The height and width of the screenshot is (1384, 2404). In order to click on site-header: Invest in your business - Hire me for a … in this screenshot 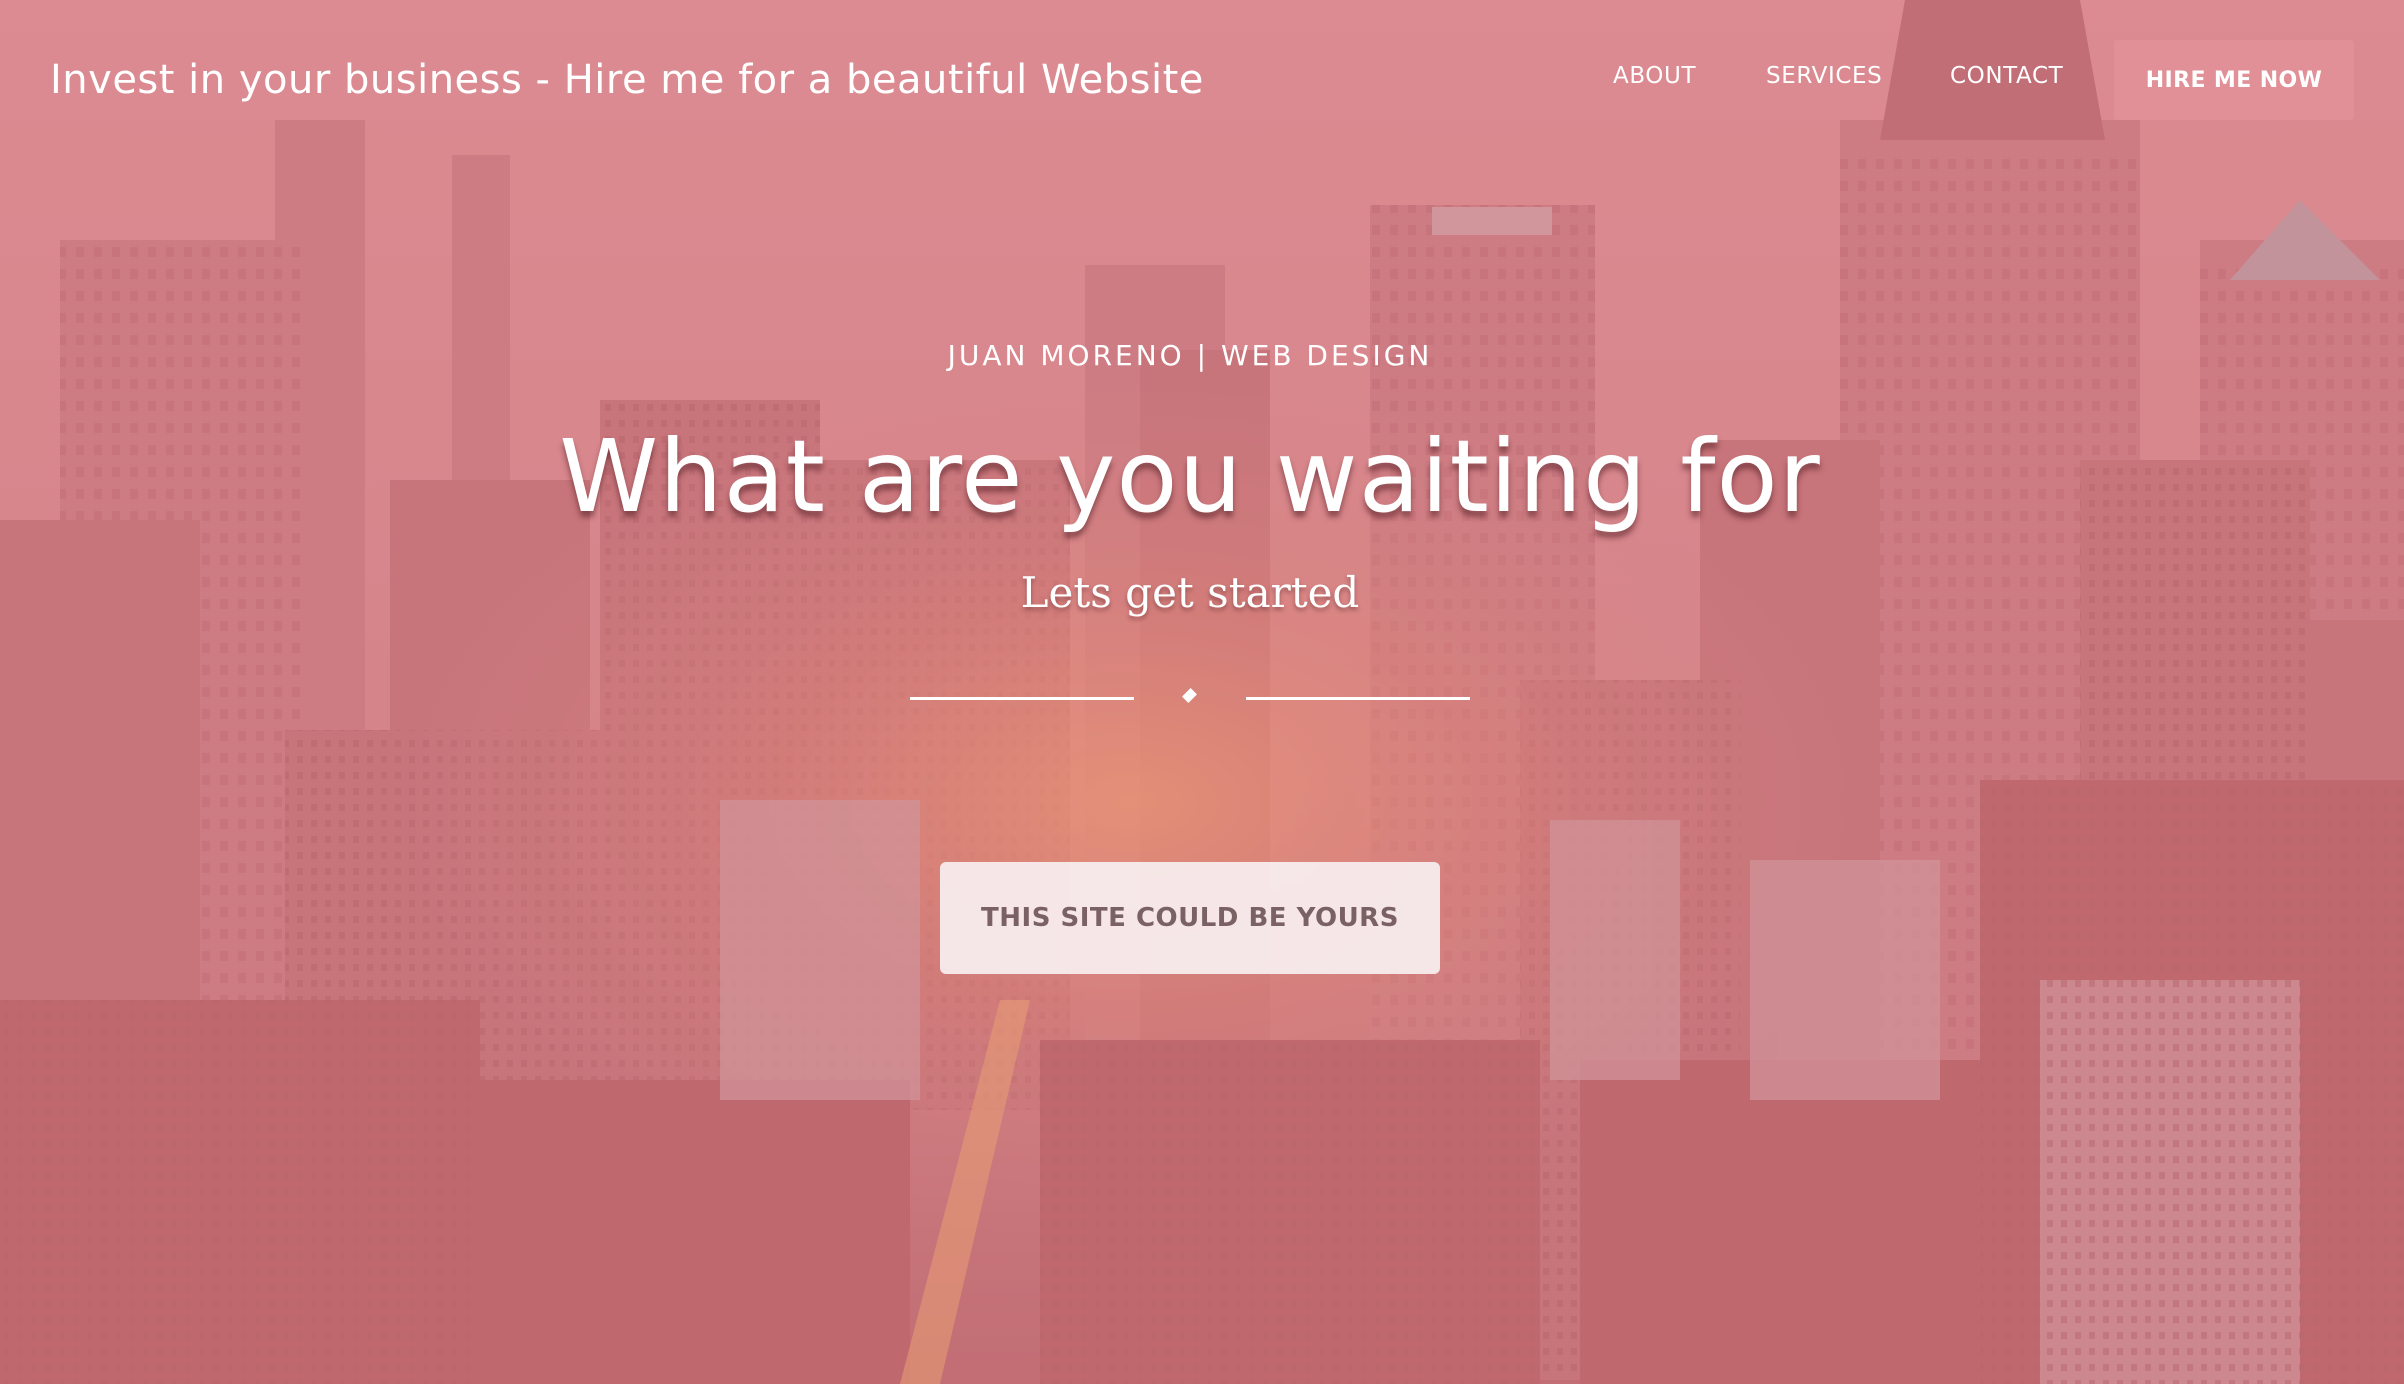, I will do `click(1202, 80)`.